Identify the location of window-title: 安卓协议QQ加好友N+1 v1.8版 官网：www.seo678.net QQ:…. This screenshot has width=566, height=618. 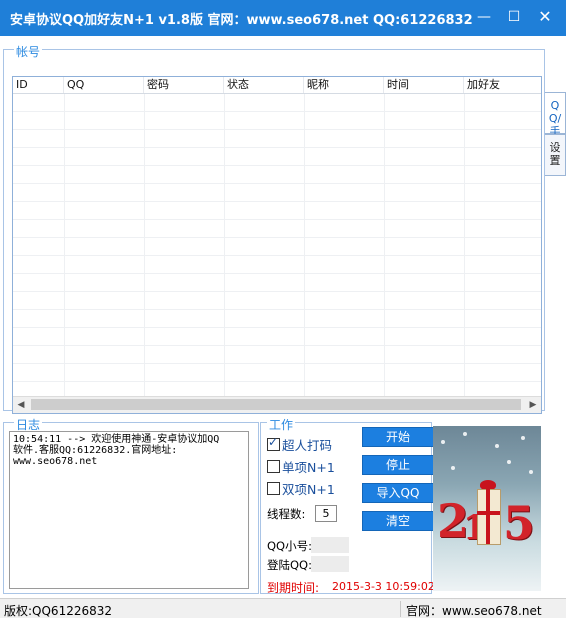
(241, 20).